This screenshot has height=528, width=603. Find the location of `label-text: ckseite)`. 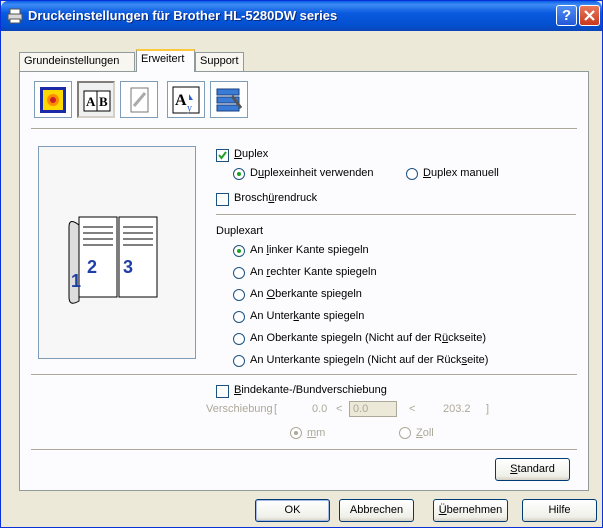

label-text: ckseite) is located at coordinates (467, 338).